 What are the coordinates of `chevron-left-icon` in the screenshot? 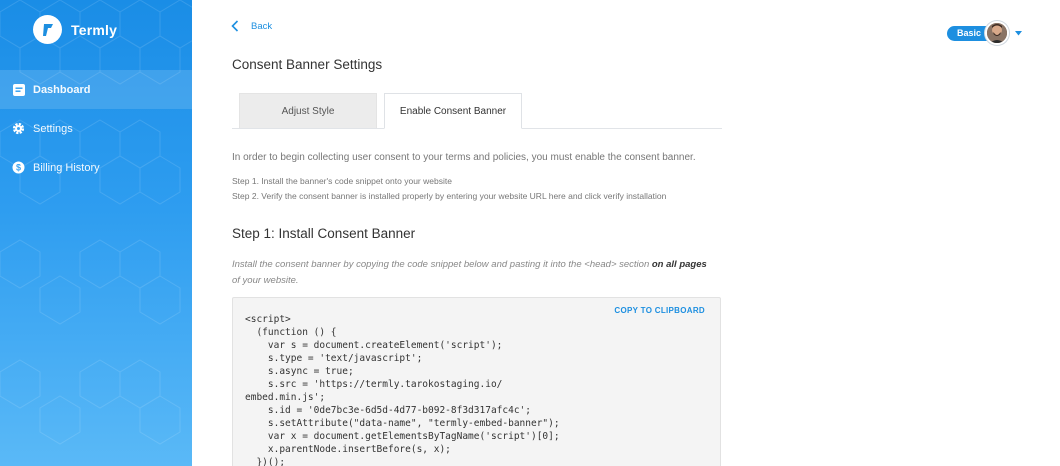 It's located at (235, 26).